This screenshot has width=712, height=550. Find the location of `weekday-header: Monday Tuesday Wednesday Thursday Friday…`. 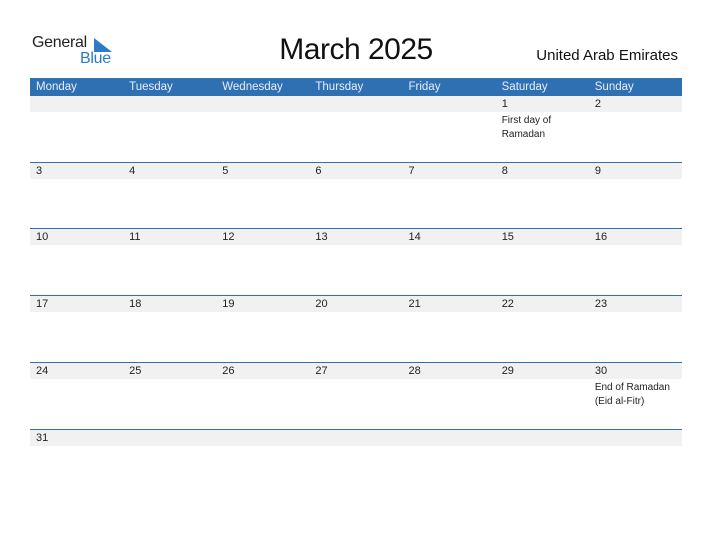

weekday-header: Monday Tuesday Wednesday Thursday Friday… is located at coordinates (356, 87).